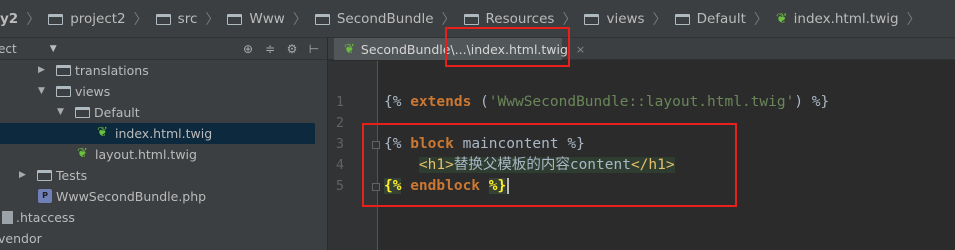 This screenshot has width=955, height=250. I want to click on breadcrumb-item-www: Www, so click(255, 19).